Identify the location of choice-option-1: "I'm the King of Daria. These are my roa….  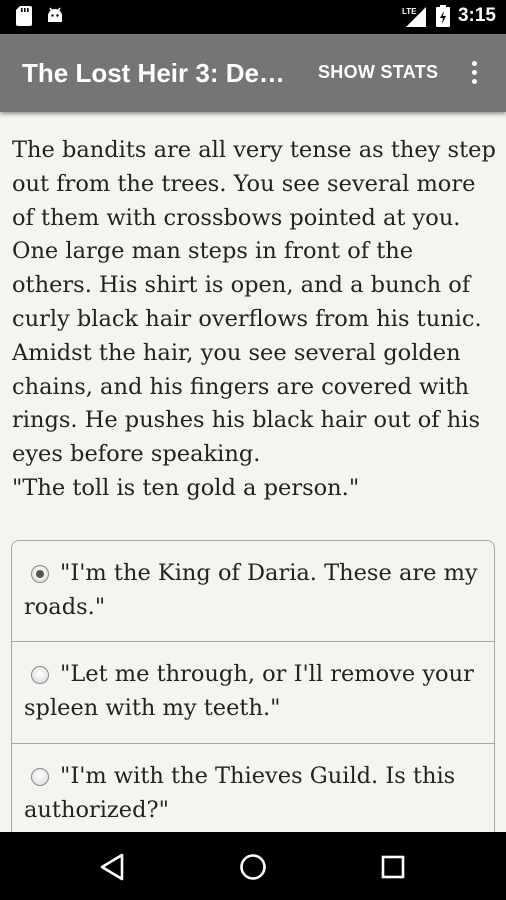
(253, 591).